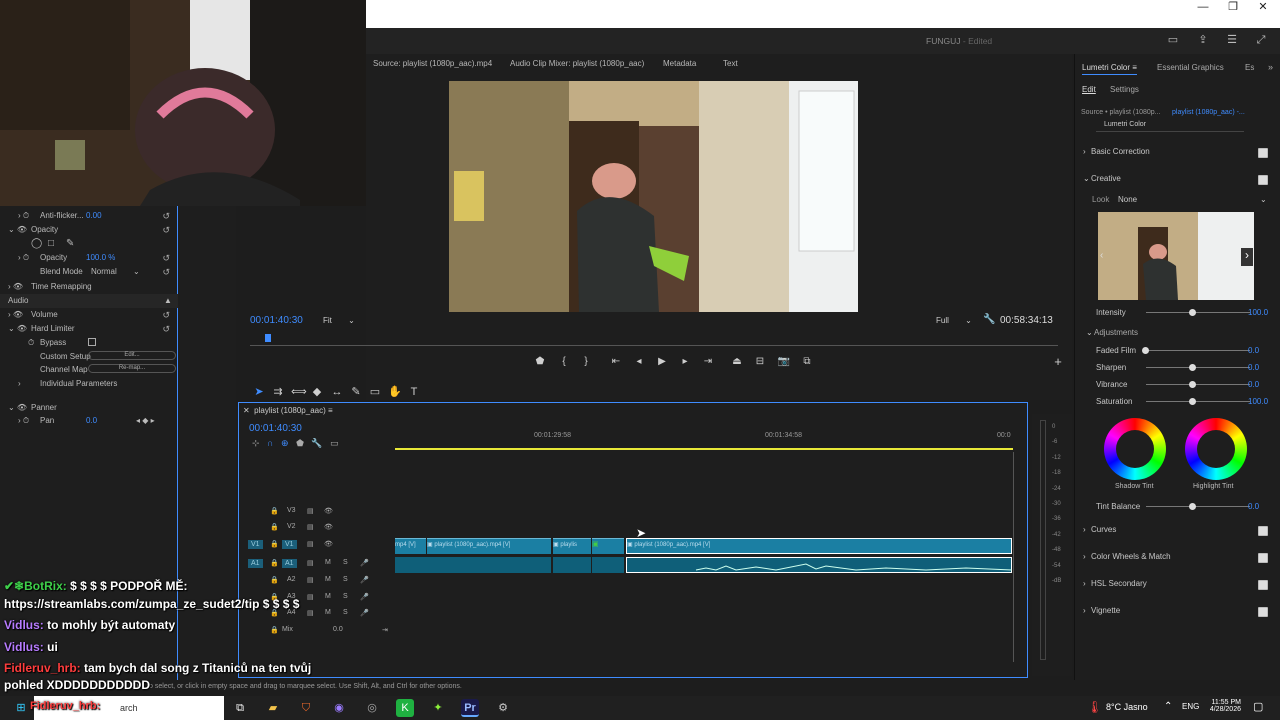 This screenshot has width=1280, height=720. What do you see at coordinates (1094, 707) in the screenshot?
I see `weather-icon: 🌡` at bounding box center [1094, 707].